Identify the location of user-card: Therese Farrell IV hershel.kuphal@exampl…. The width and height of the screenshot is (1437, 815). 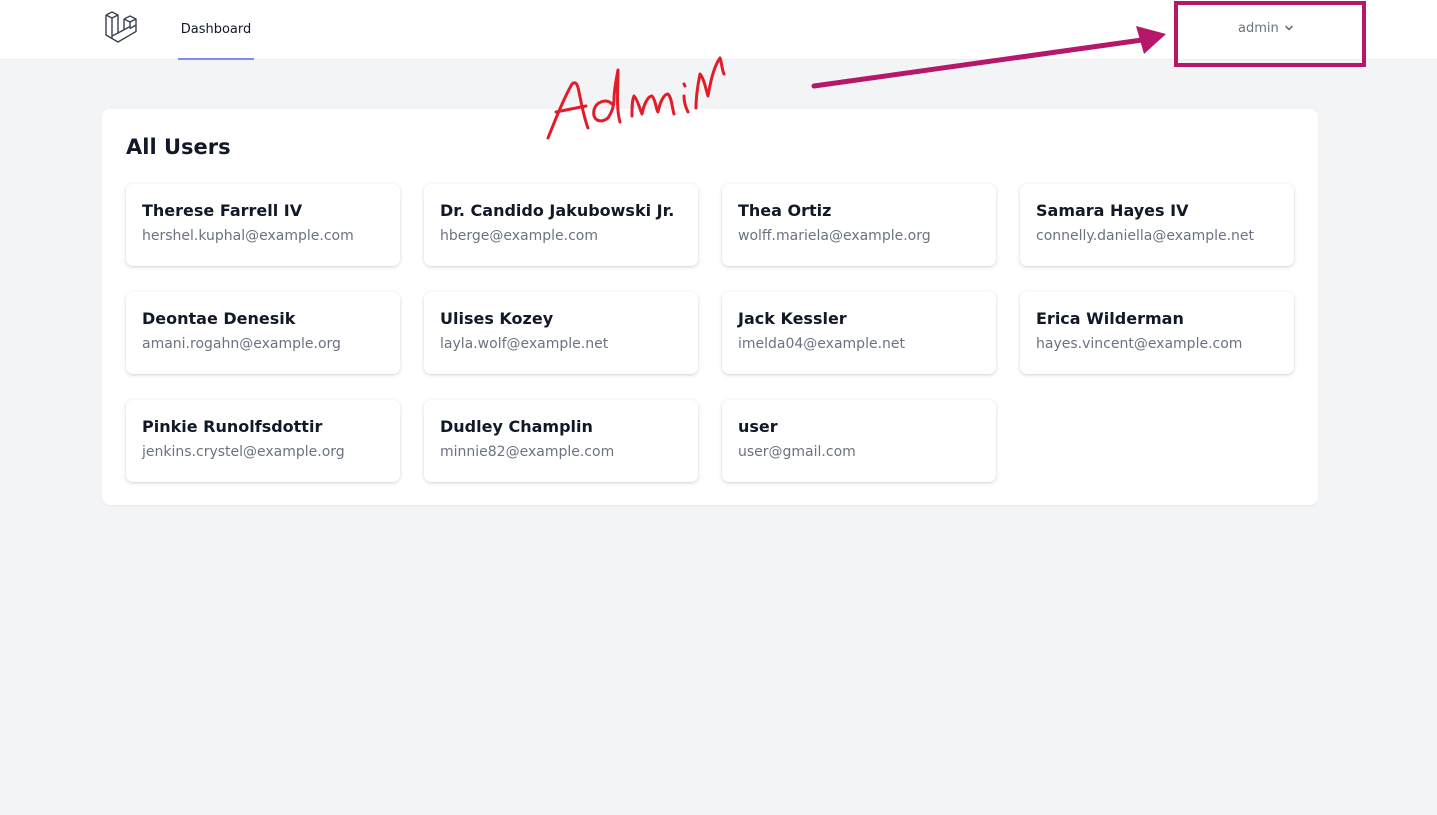
(263, 225).